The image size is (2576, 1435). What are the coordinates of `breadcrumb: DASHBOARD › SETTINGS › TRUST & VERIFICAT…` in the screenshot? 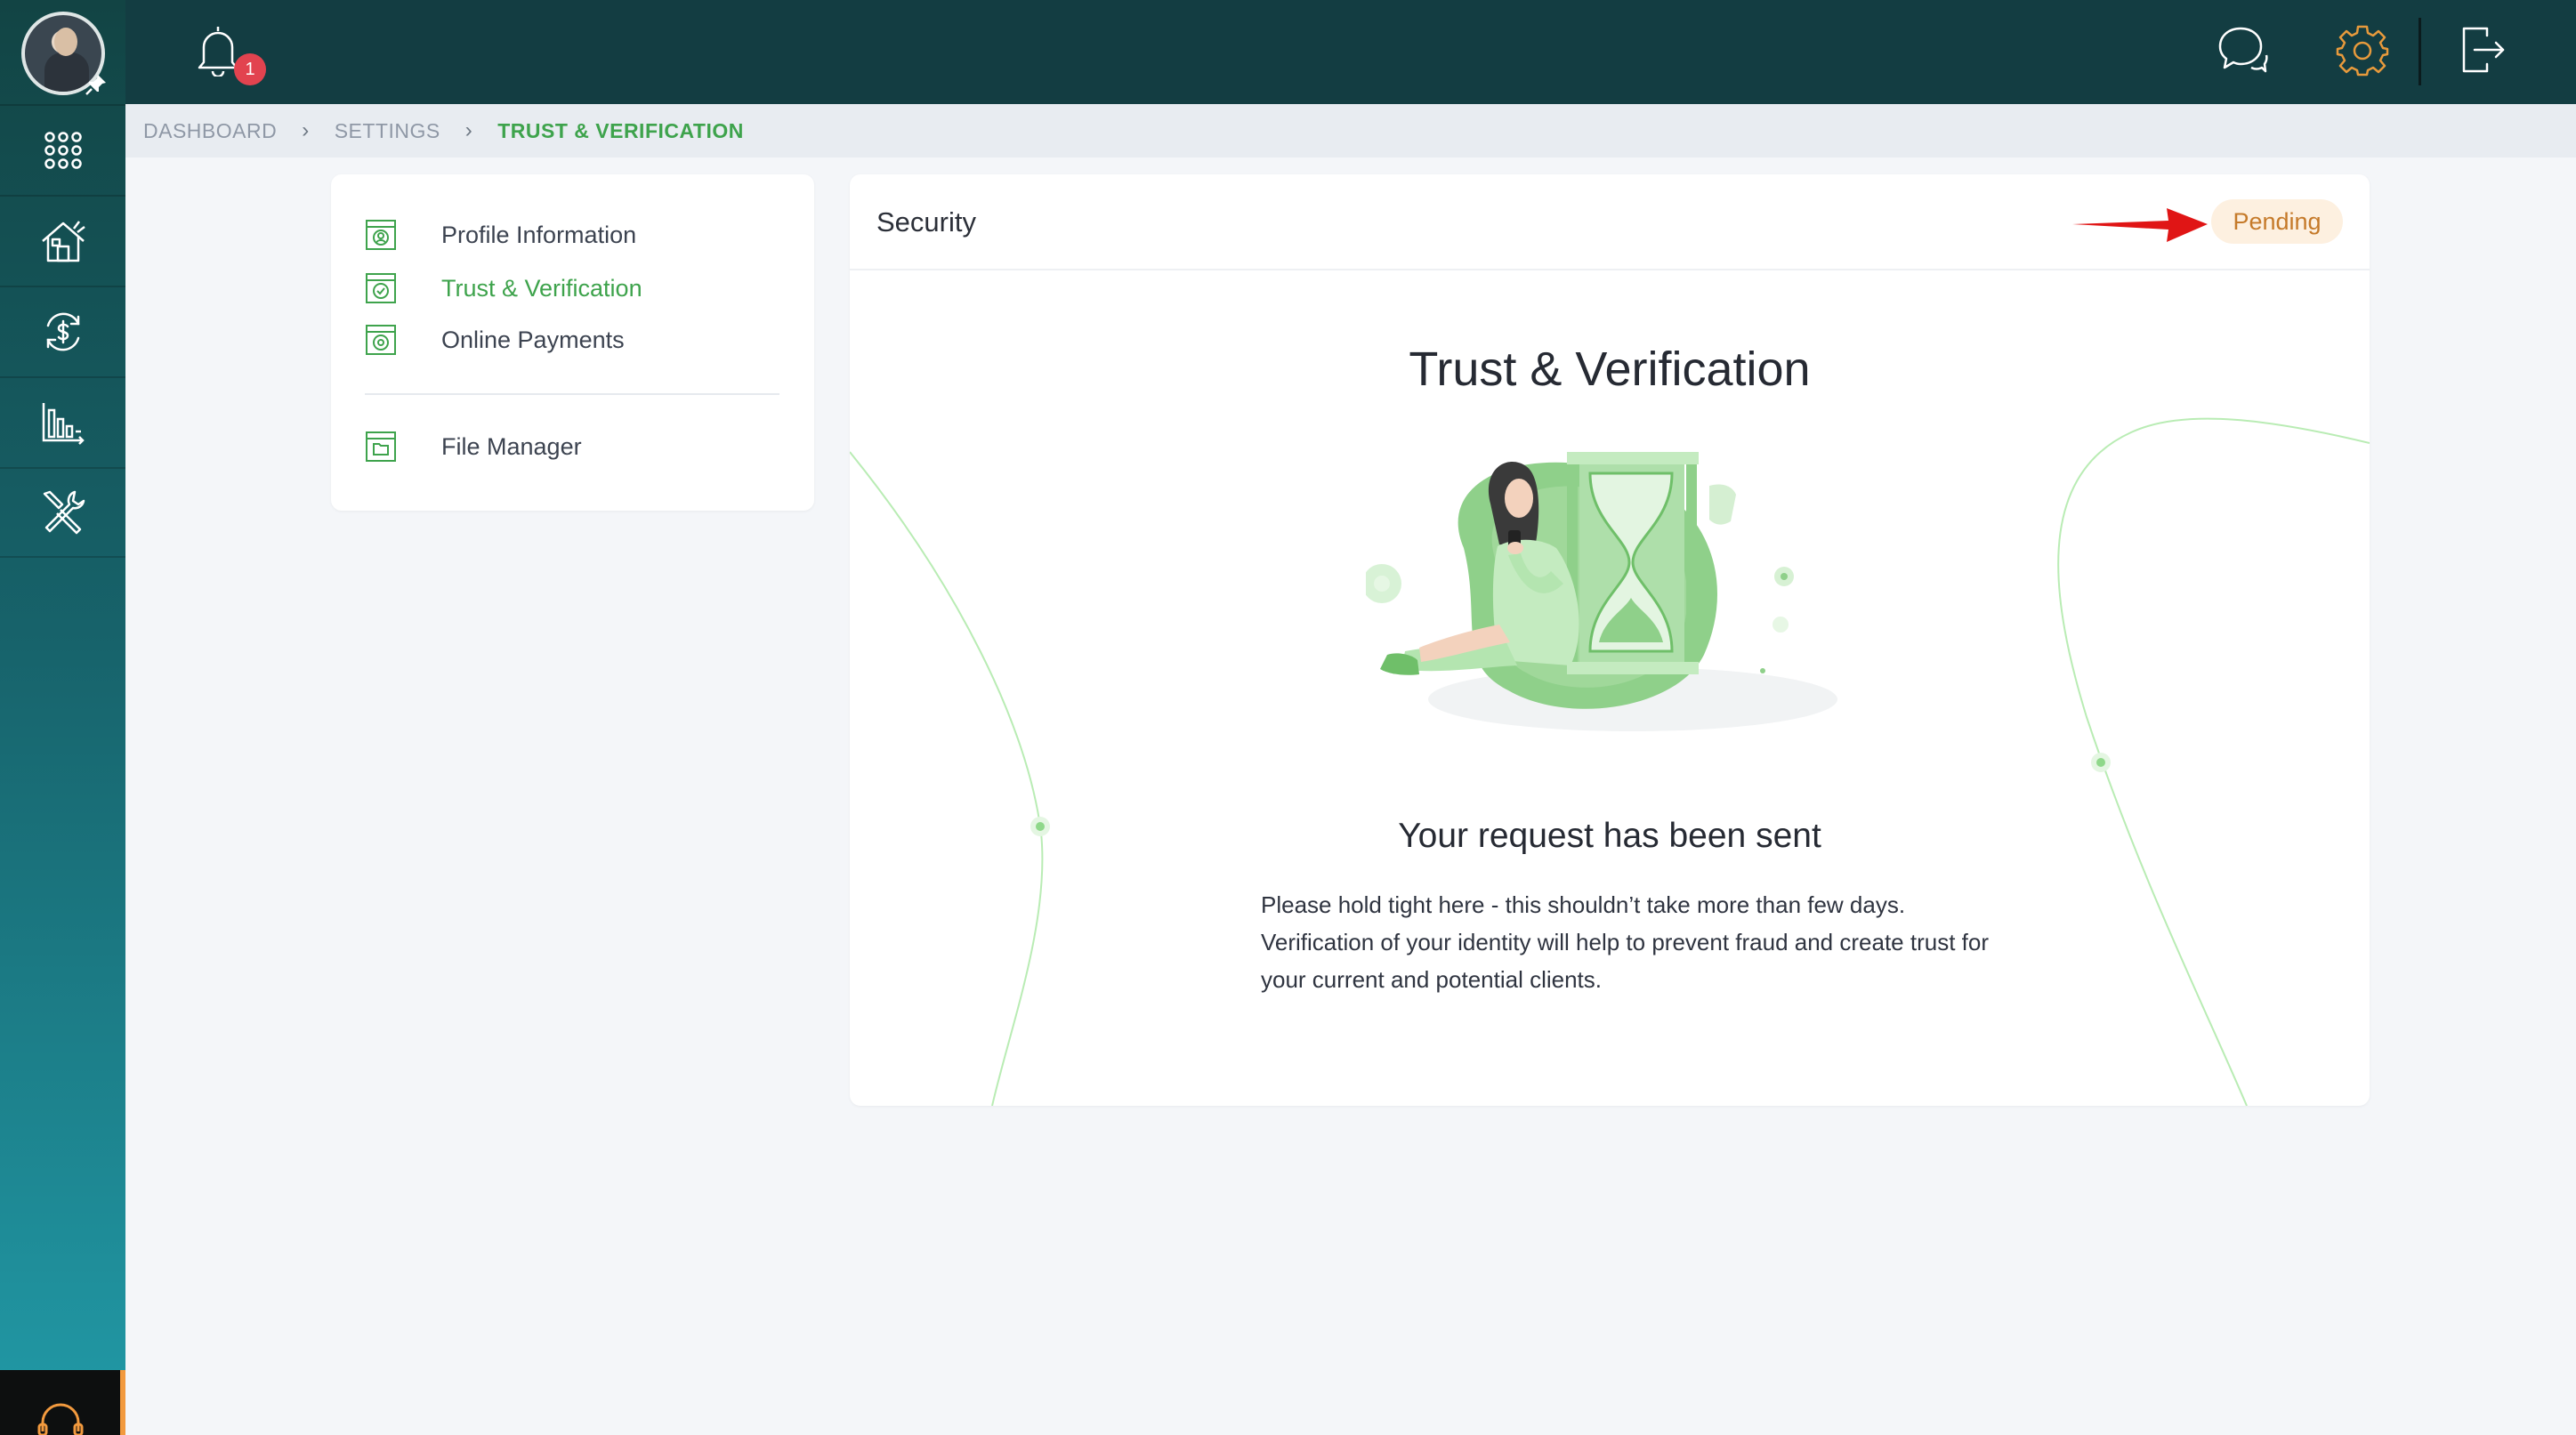 It's located at (1350, 130).